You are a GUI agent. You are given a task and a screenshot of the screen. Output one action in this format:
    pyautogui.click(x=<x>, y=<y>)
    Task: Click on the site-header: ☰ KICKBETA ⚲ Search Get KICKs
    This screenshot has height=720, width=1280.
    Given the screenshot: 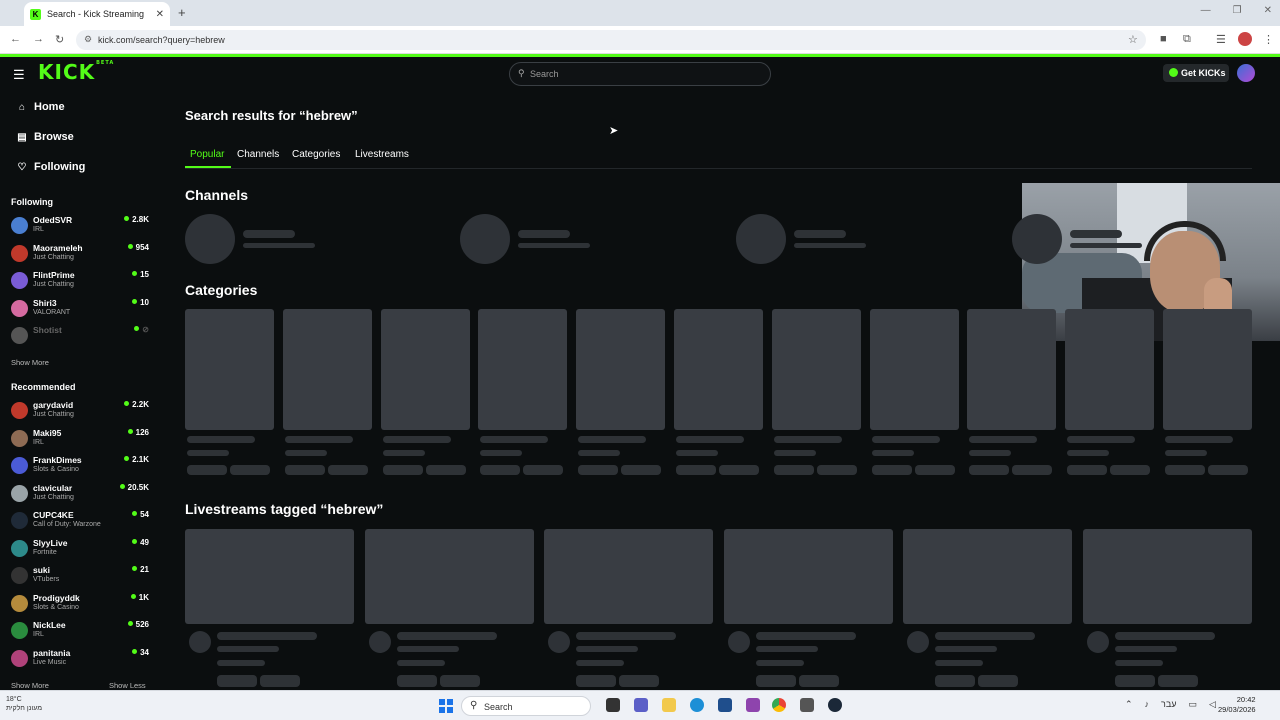 What is the action you would take?
    pyautogui.click(x=640, y=73)
    